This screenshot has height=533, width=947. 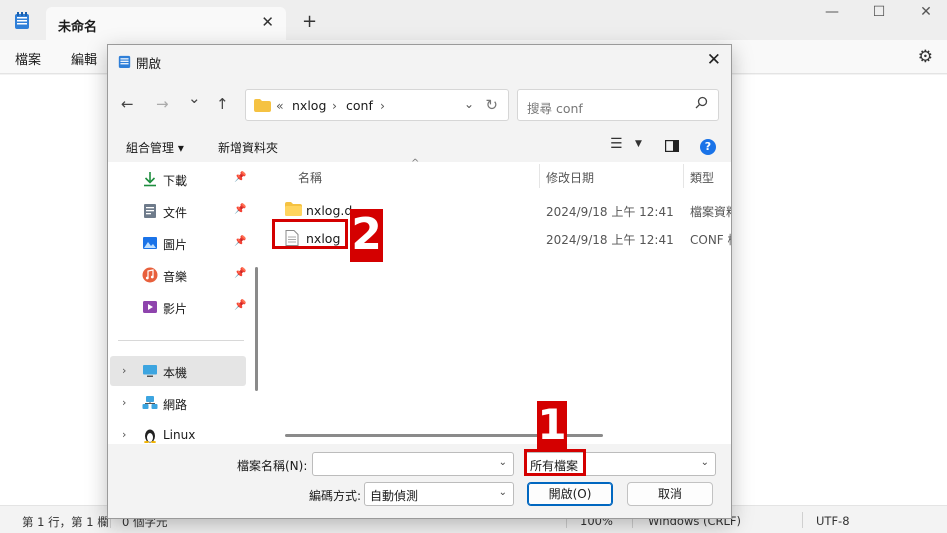 I want to click on nav-item-label: 下載, so click(x=175, y=181).